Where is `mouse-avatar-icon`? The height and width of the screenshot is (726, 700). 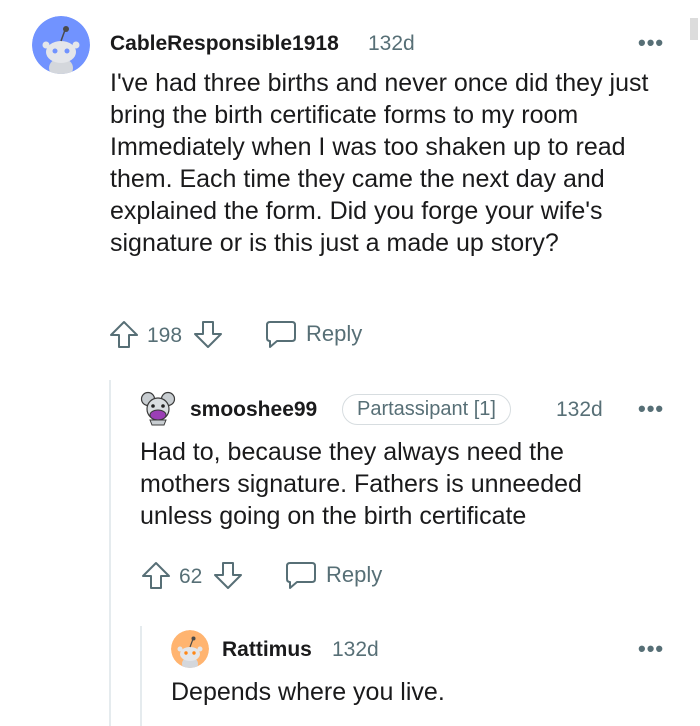
mouse-avatar-icon is located at coordinates (158, 408).